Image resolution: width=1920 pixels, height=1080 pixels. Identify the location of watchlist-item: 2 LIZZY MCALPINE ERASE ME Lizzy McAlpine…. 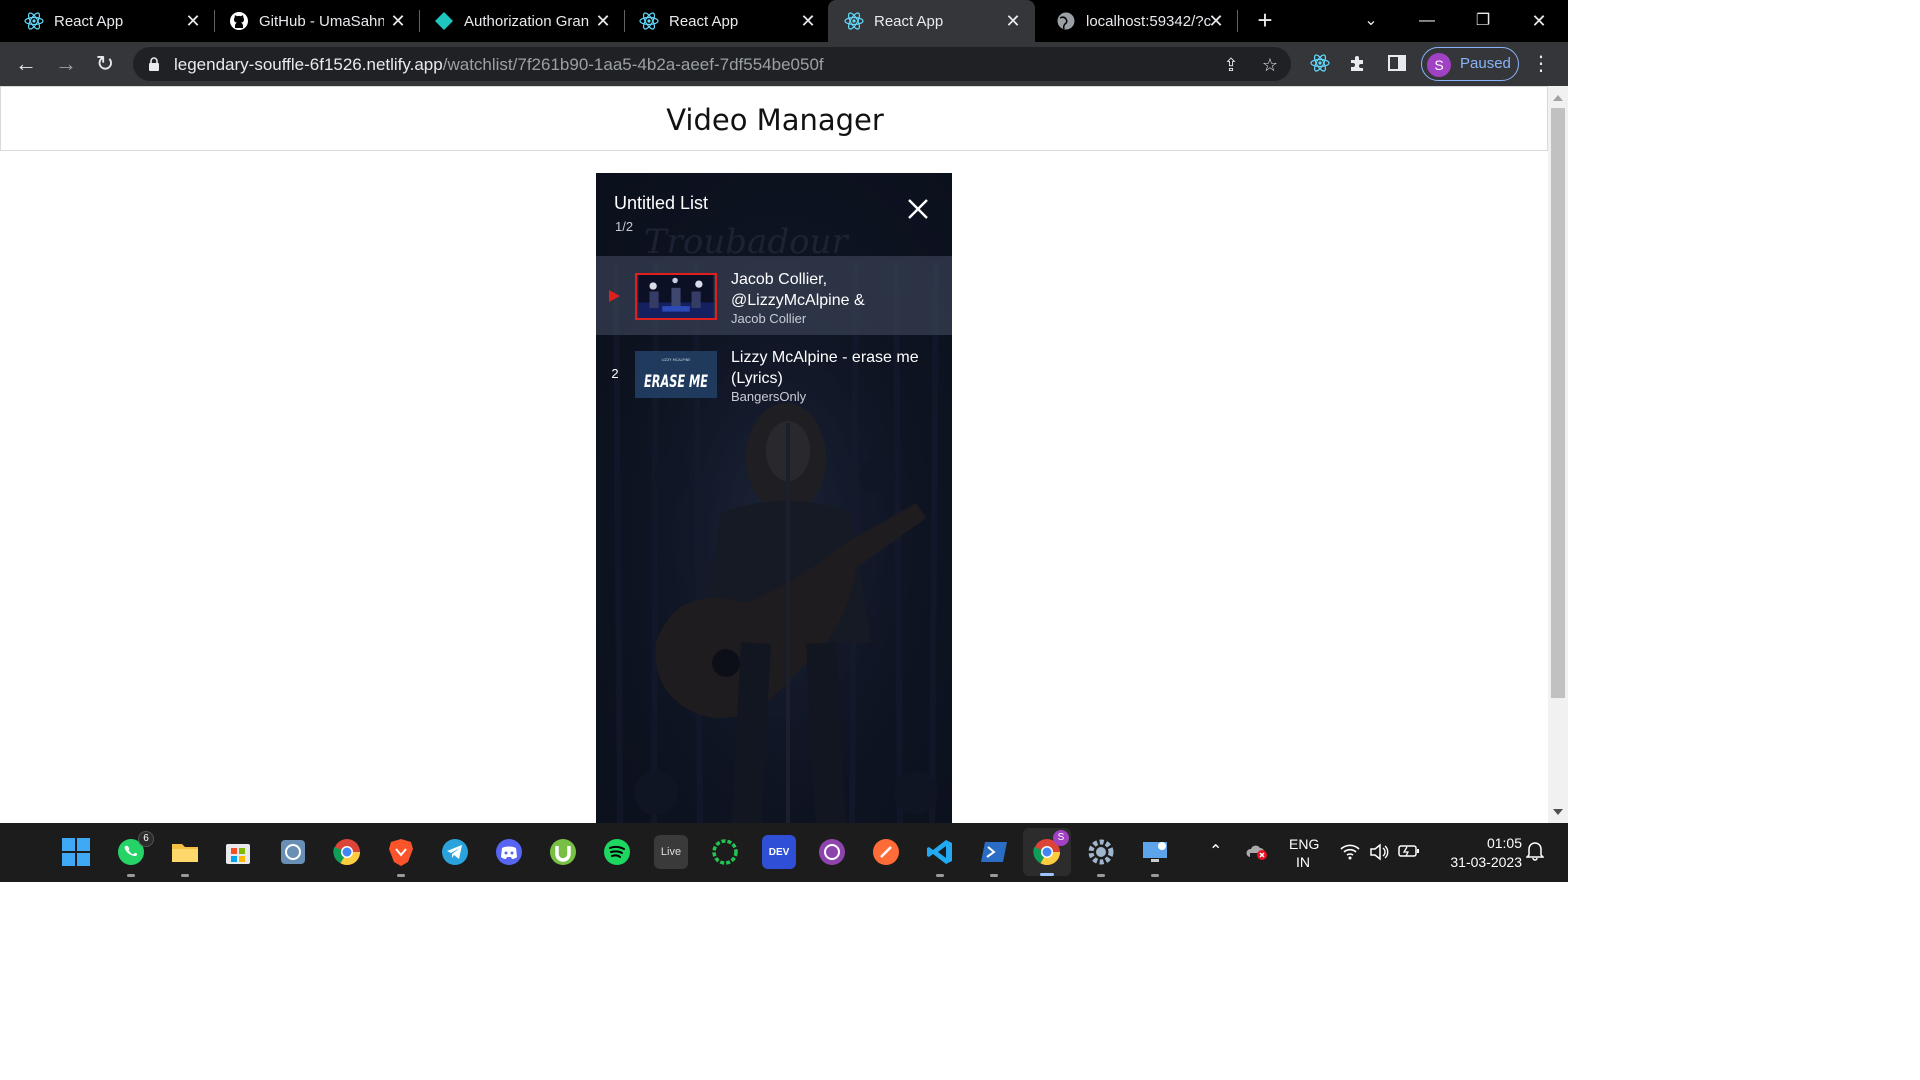
(774, 374).